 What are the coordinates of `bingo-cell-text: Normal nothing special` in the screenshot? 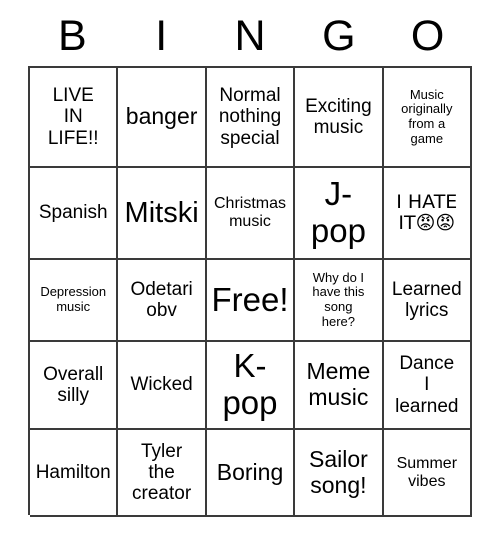 It's located at (250, 117).